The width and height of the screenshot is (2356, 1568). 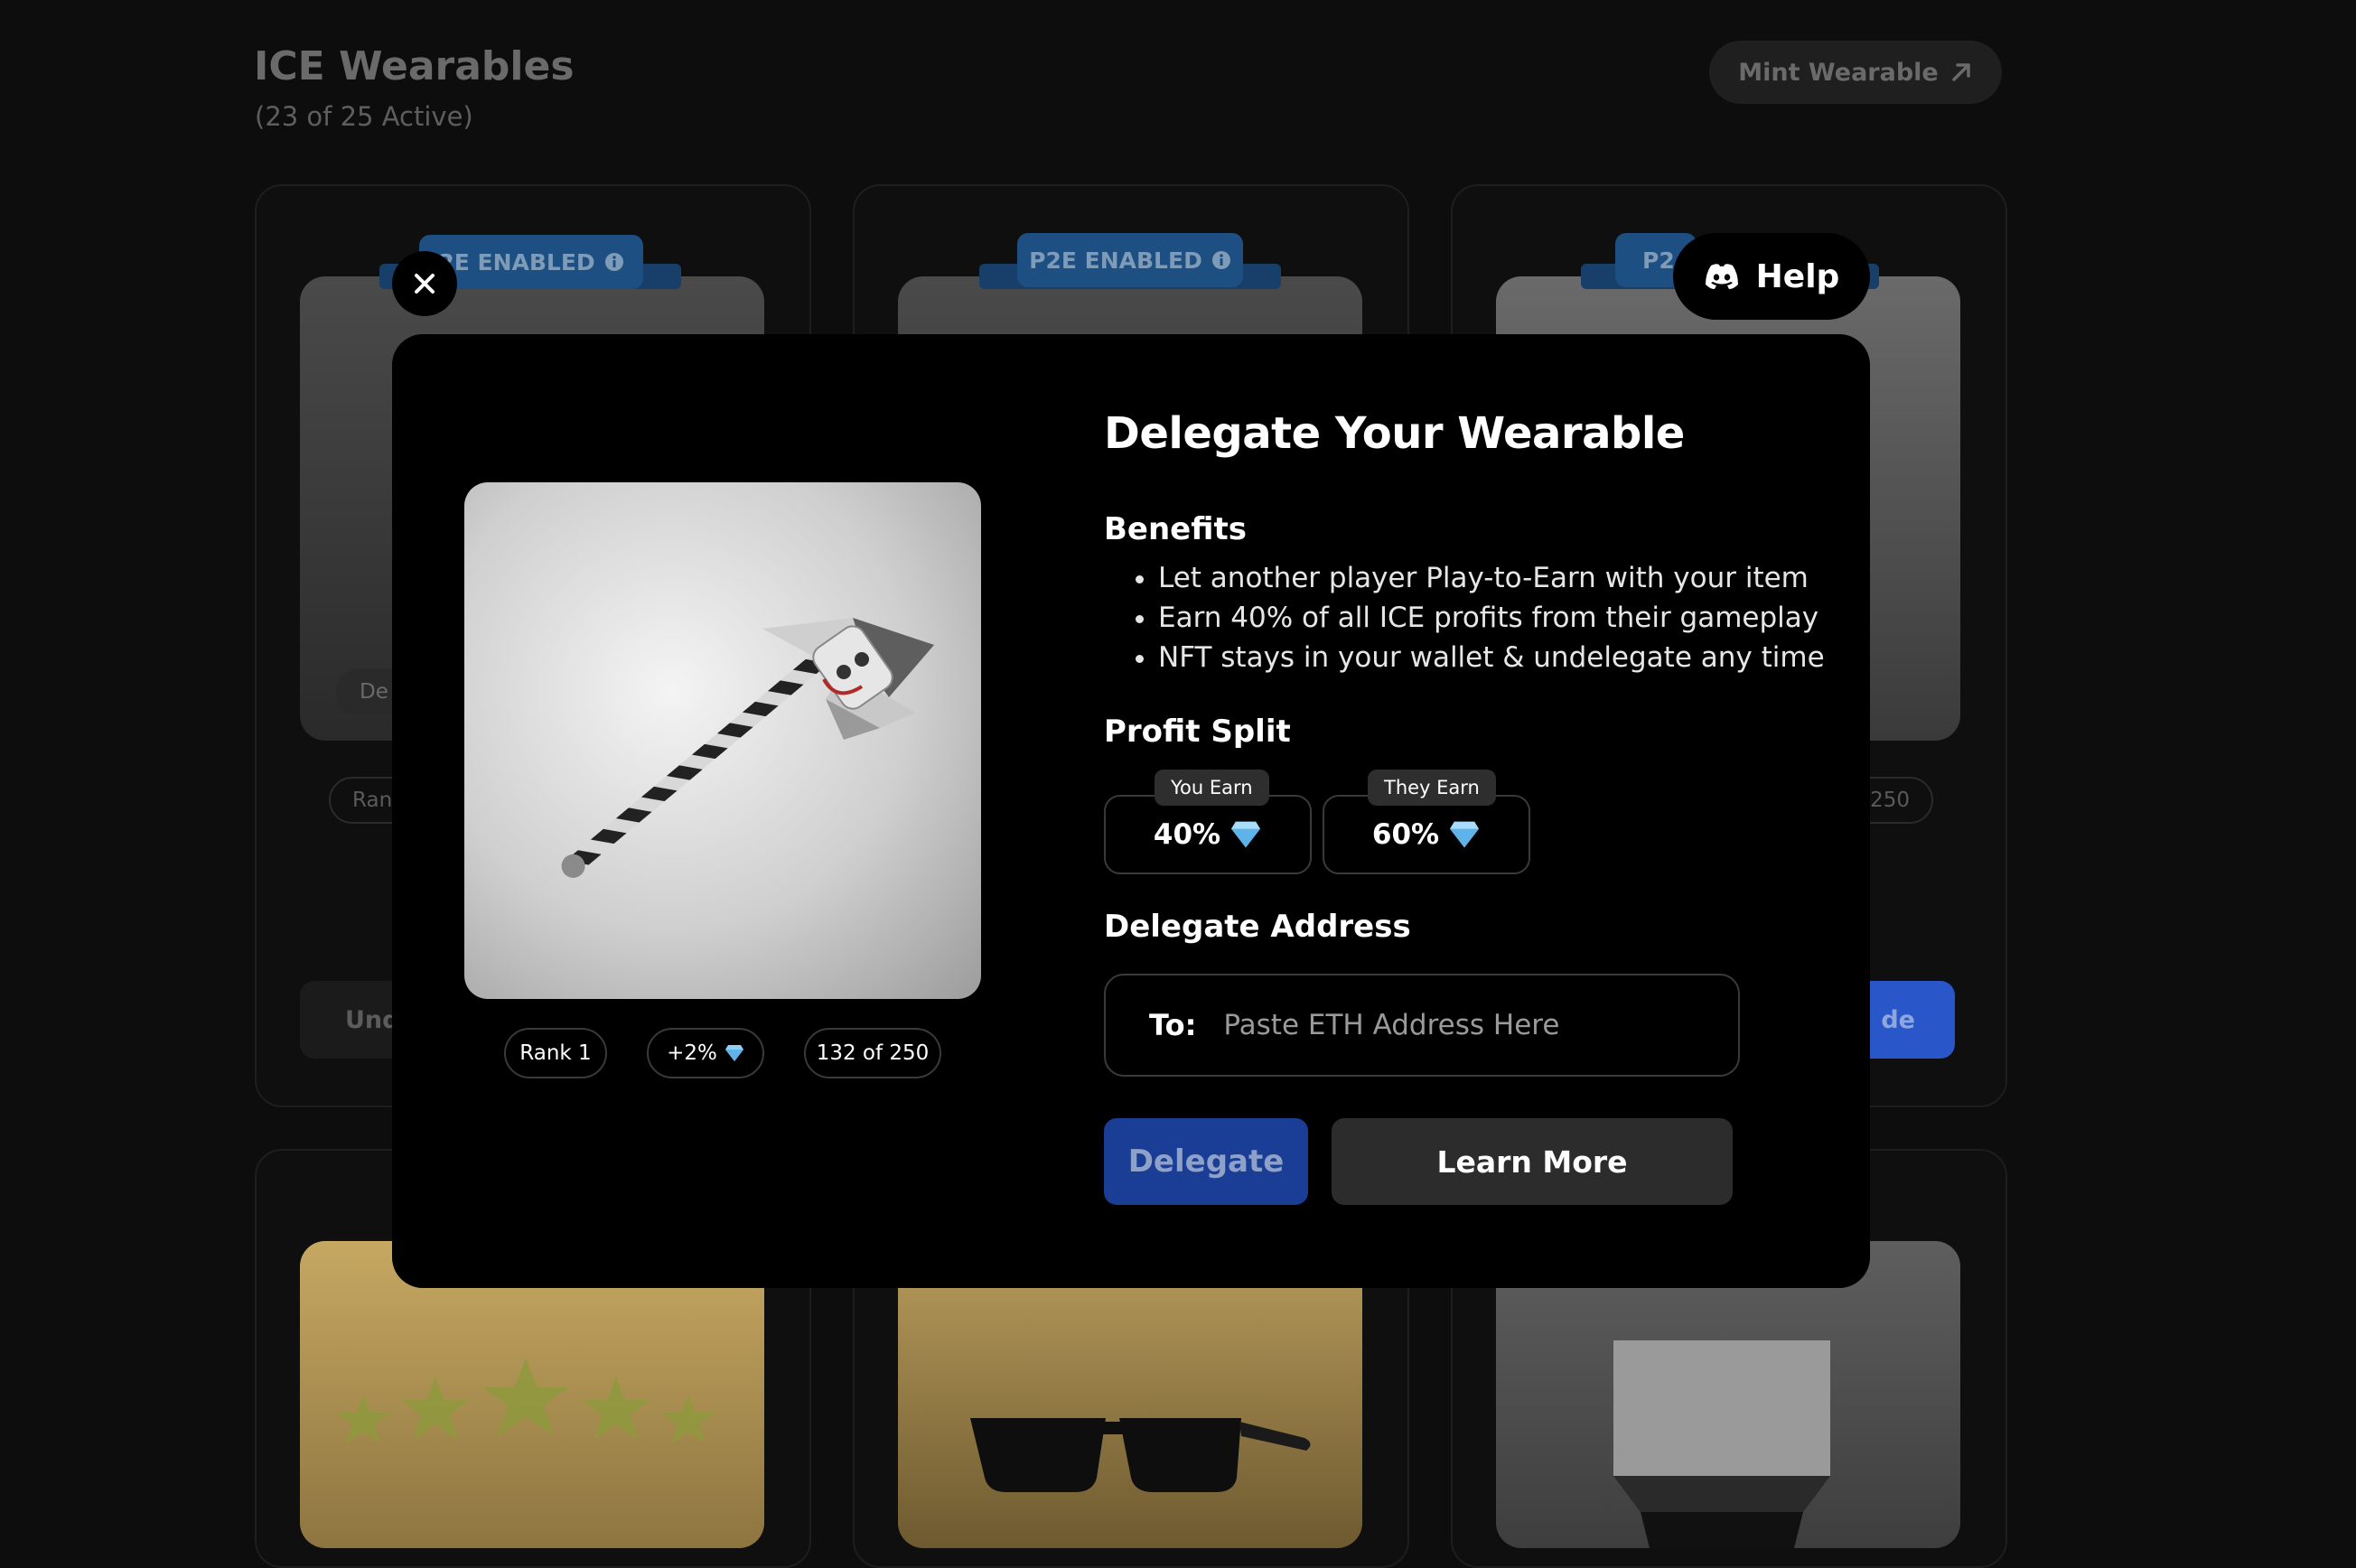 I want to click on they-earn-box: 60%, so click(x=1426, y=834).